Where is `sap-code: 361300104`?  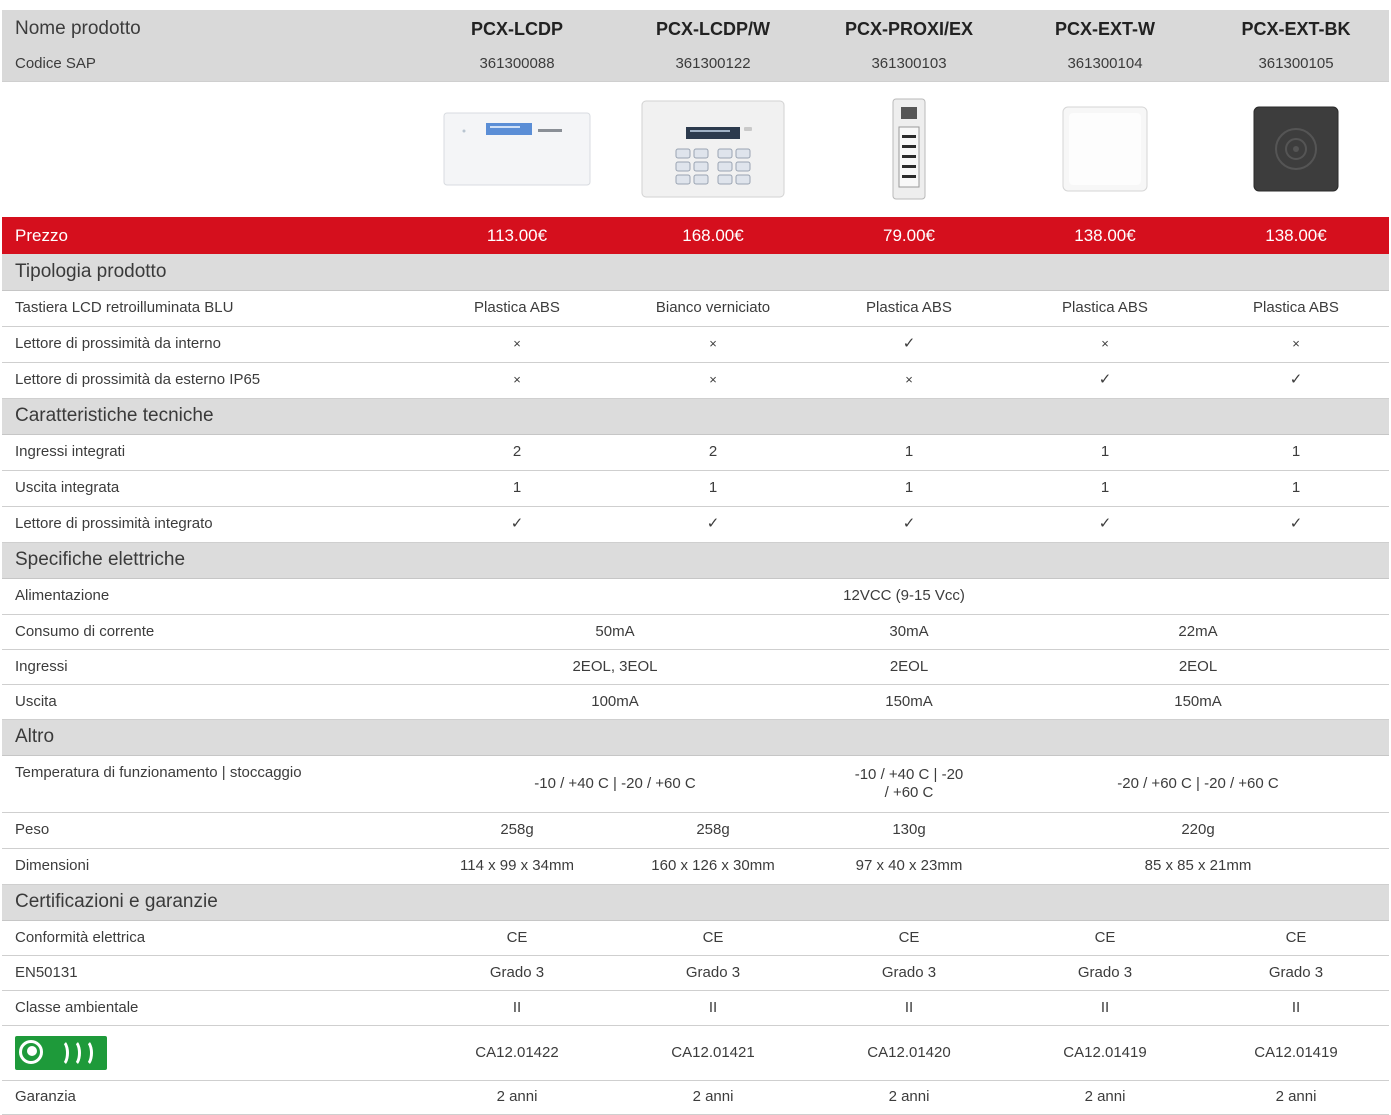 sap-code: 361300104 is located at coordinates (1105, 64).